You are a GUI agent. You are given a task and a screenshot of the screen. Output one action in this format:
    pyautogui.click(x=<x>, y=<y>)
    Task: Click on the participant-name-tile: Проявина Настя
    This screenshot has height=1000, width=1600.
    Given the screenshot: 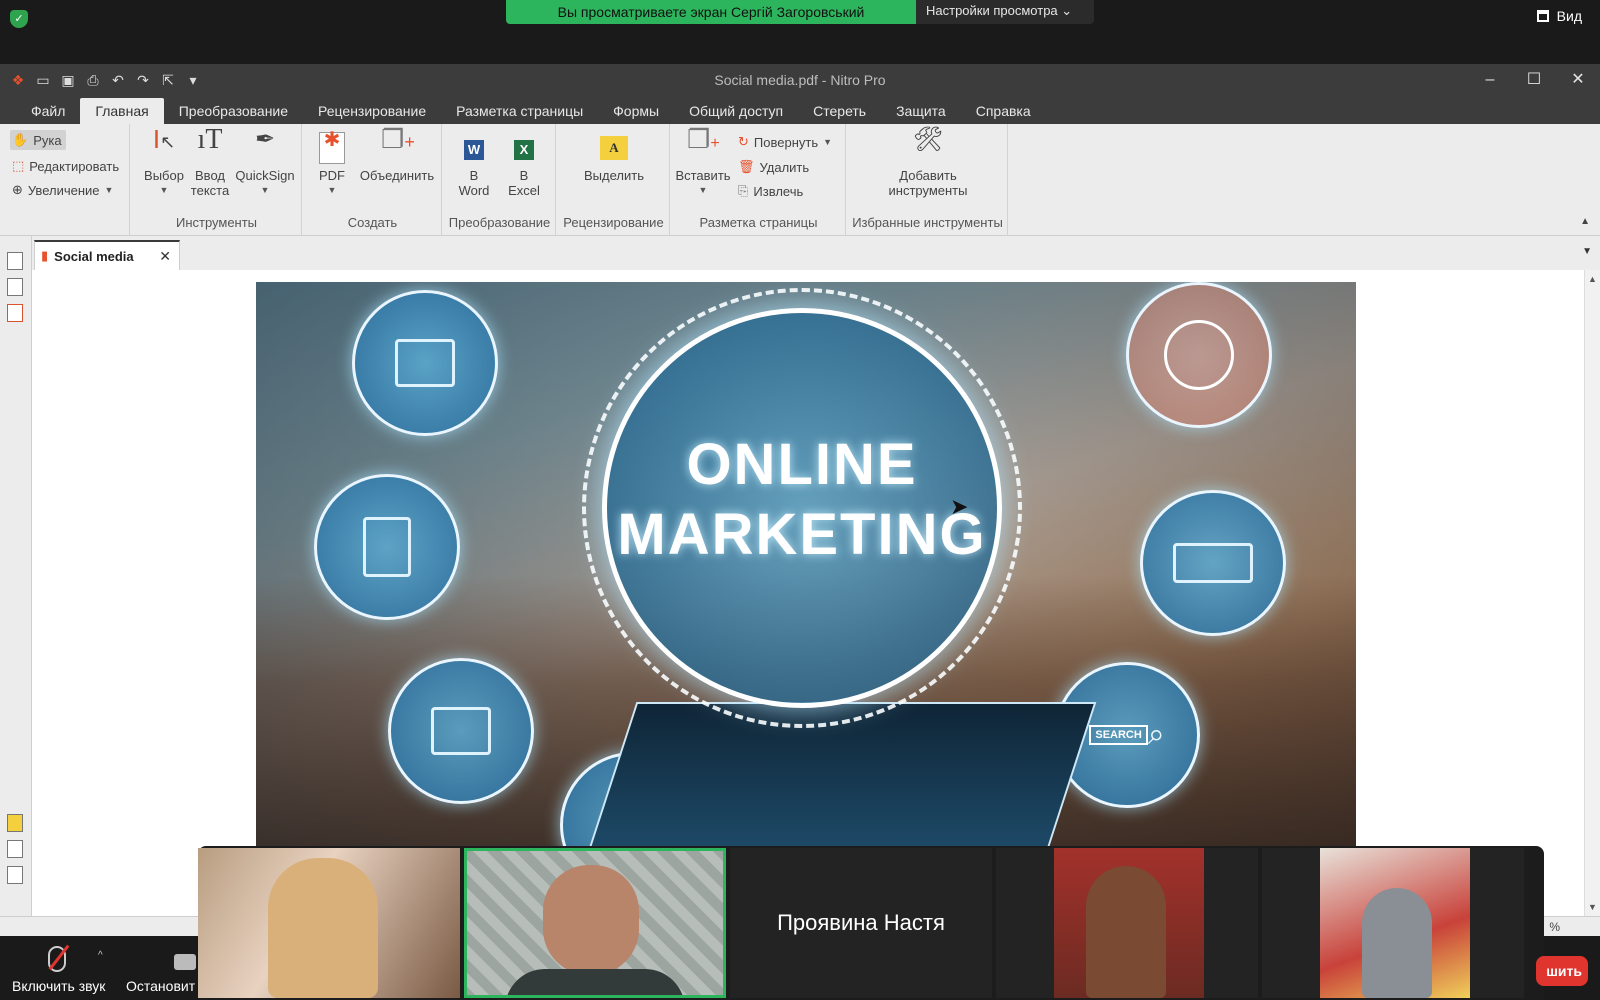 What is the action you would take?
    pyautogui.click(x=861, y=923)
    